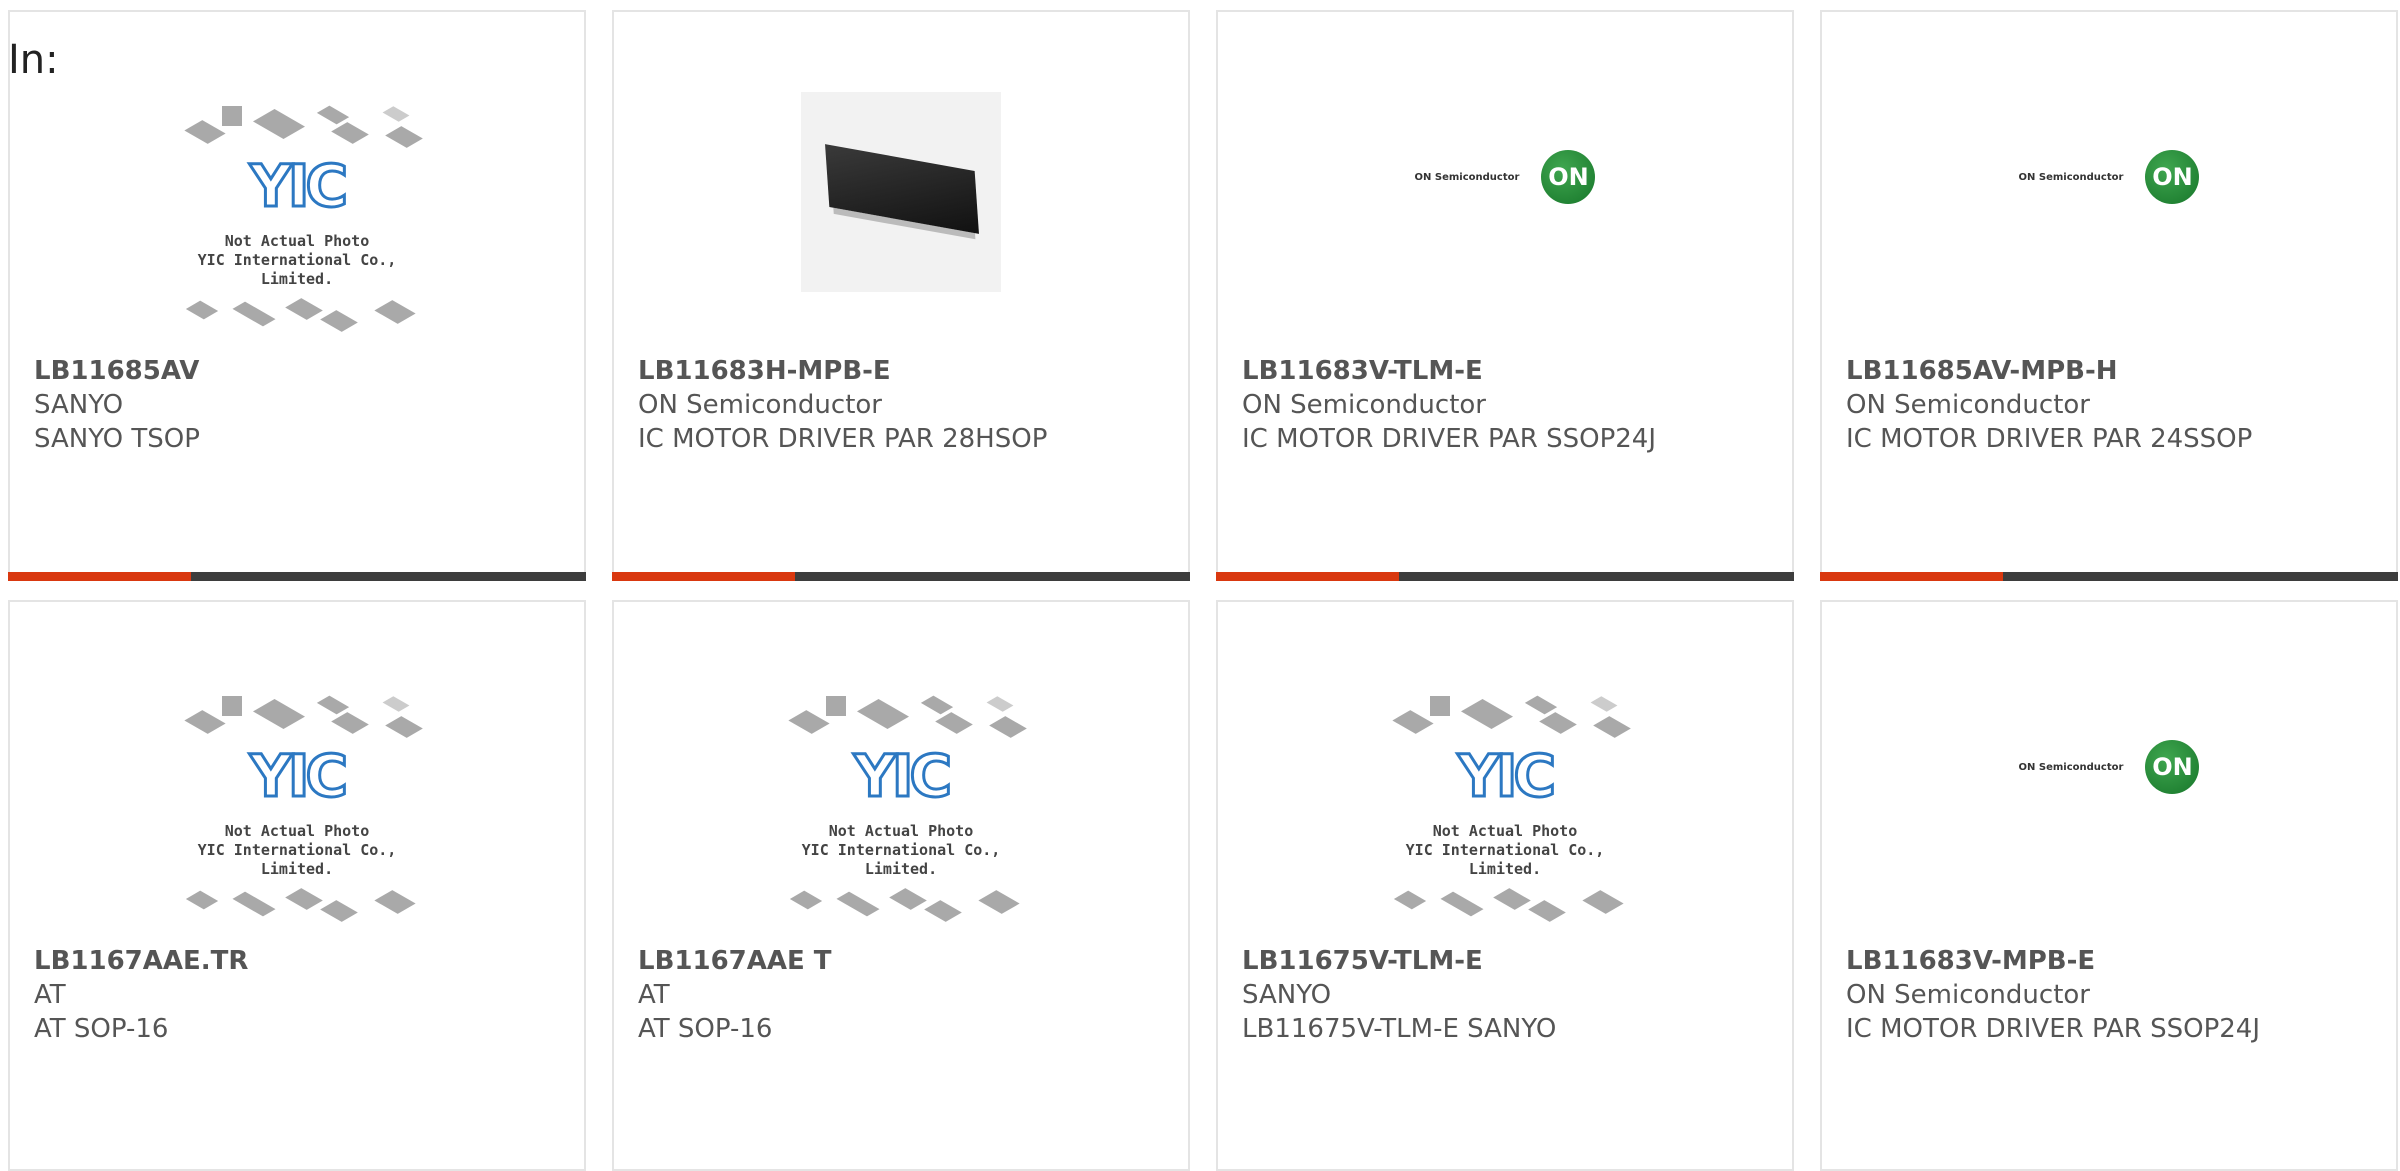 This screenshot has width=2400, height=1171. I want to click on description: SANYO TSOP, so click(117, 439).